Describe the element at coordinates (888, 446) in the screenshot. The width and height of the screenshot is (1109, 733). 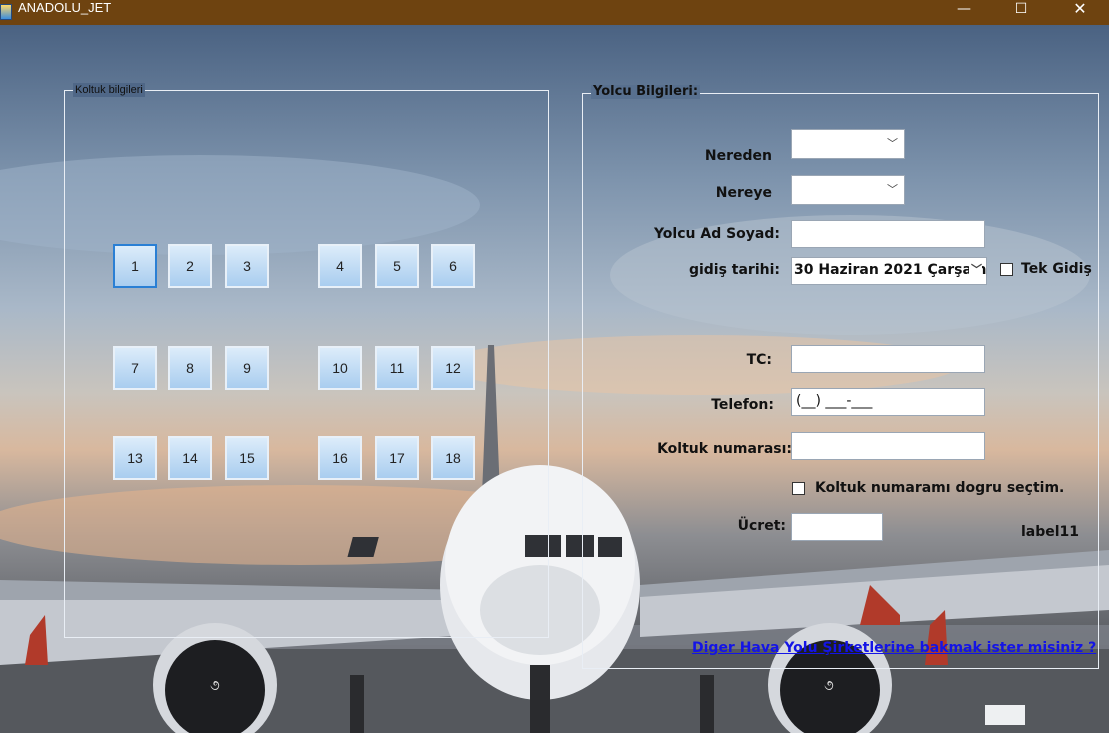
I see `seat-number-input` at that location.